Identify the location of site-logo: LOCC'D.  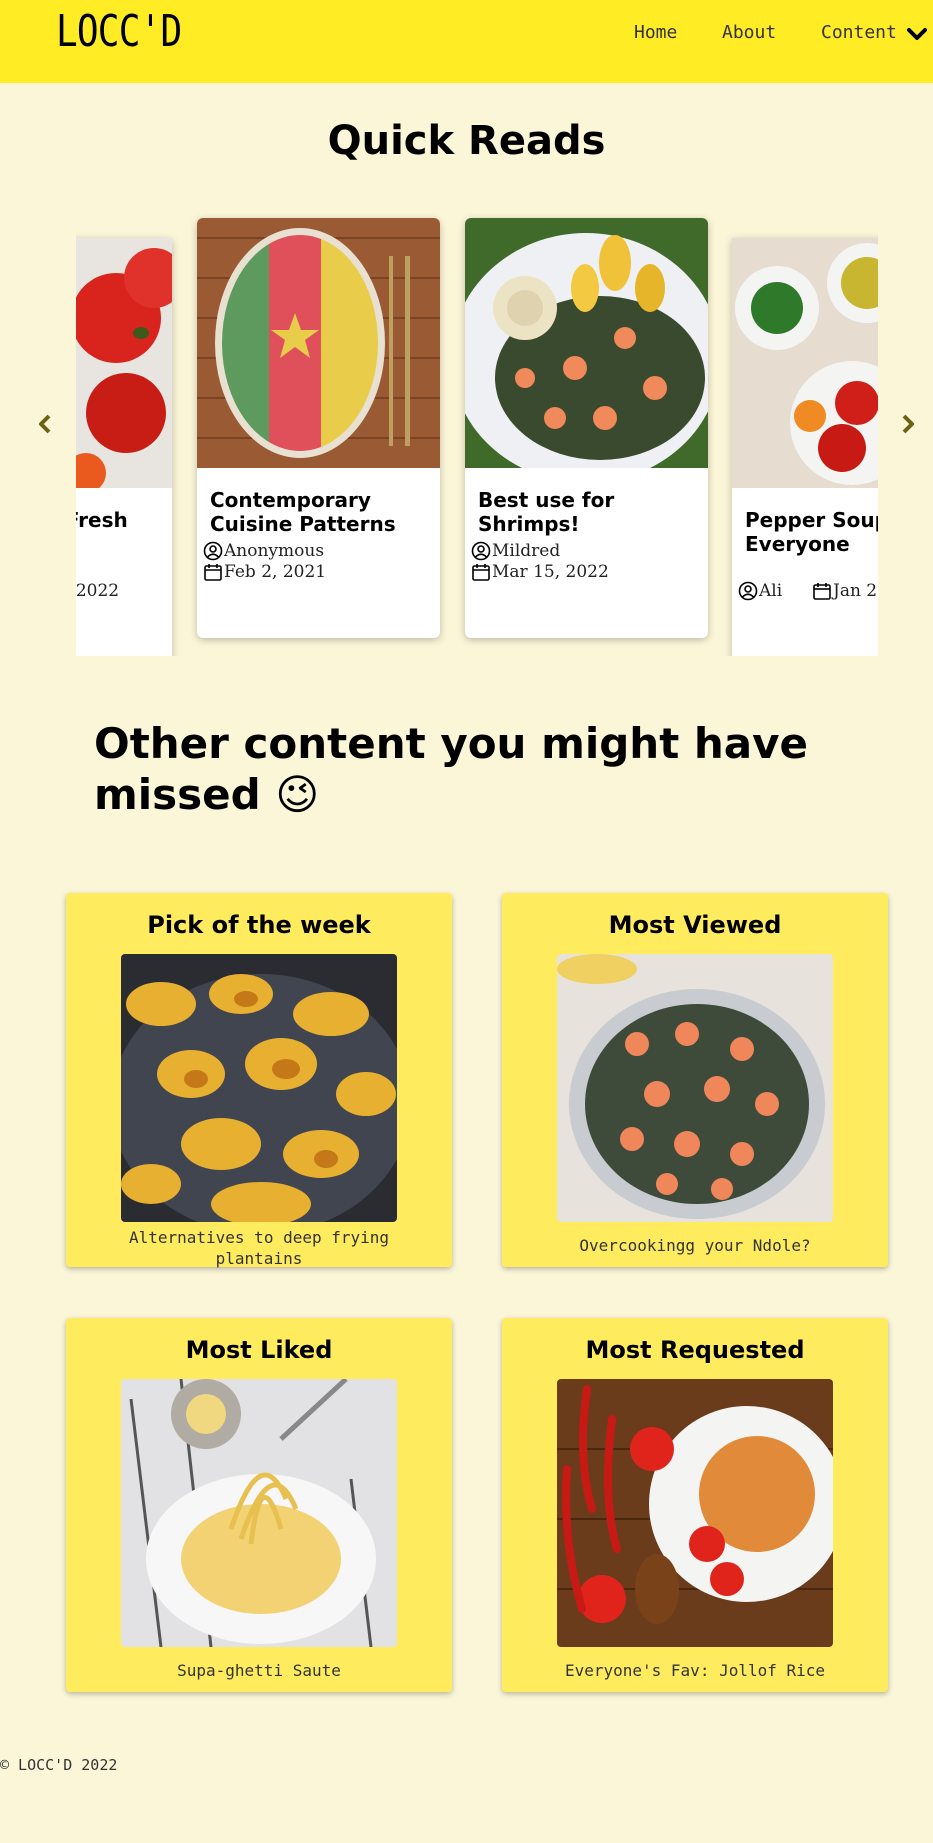
(119, 32).